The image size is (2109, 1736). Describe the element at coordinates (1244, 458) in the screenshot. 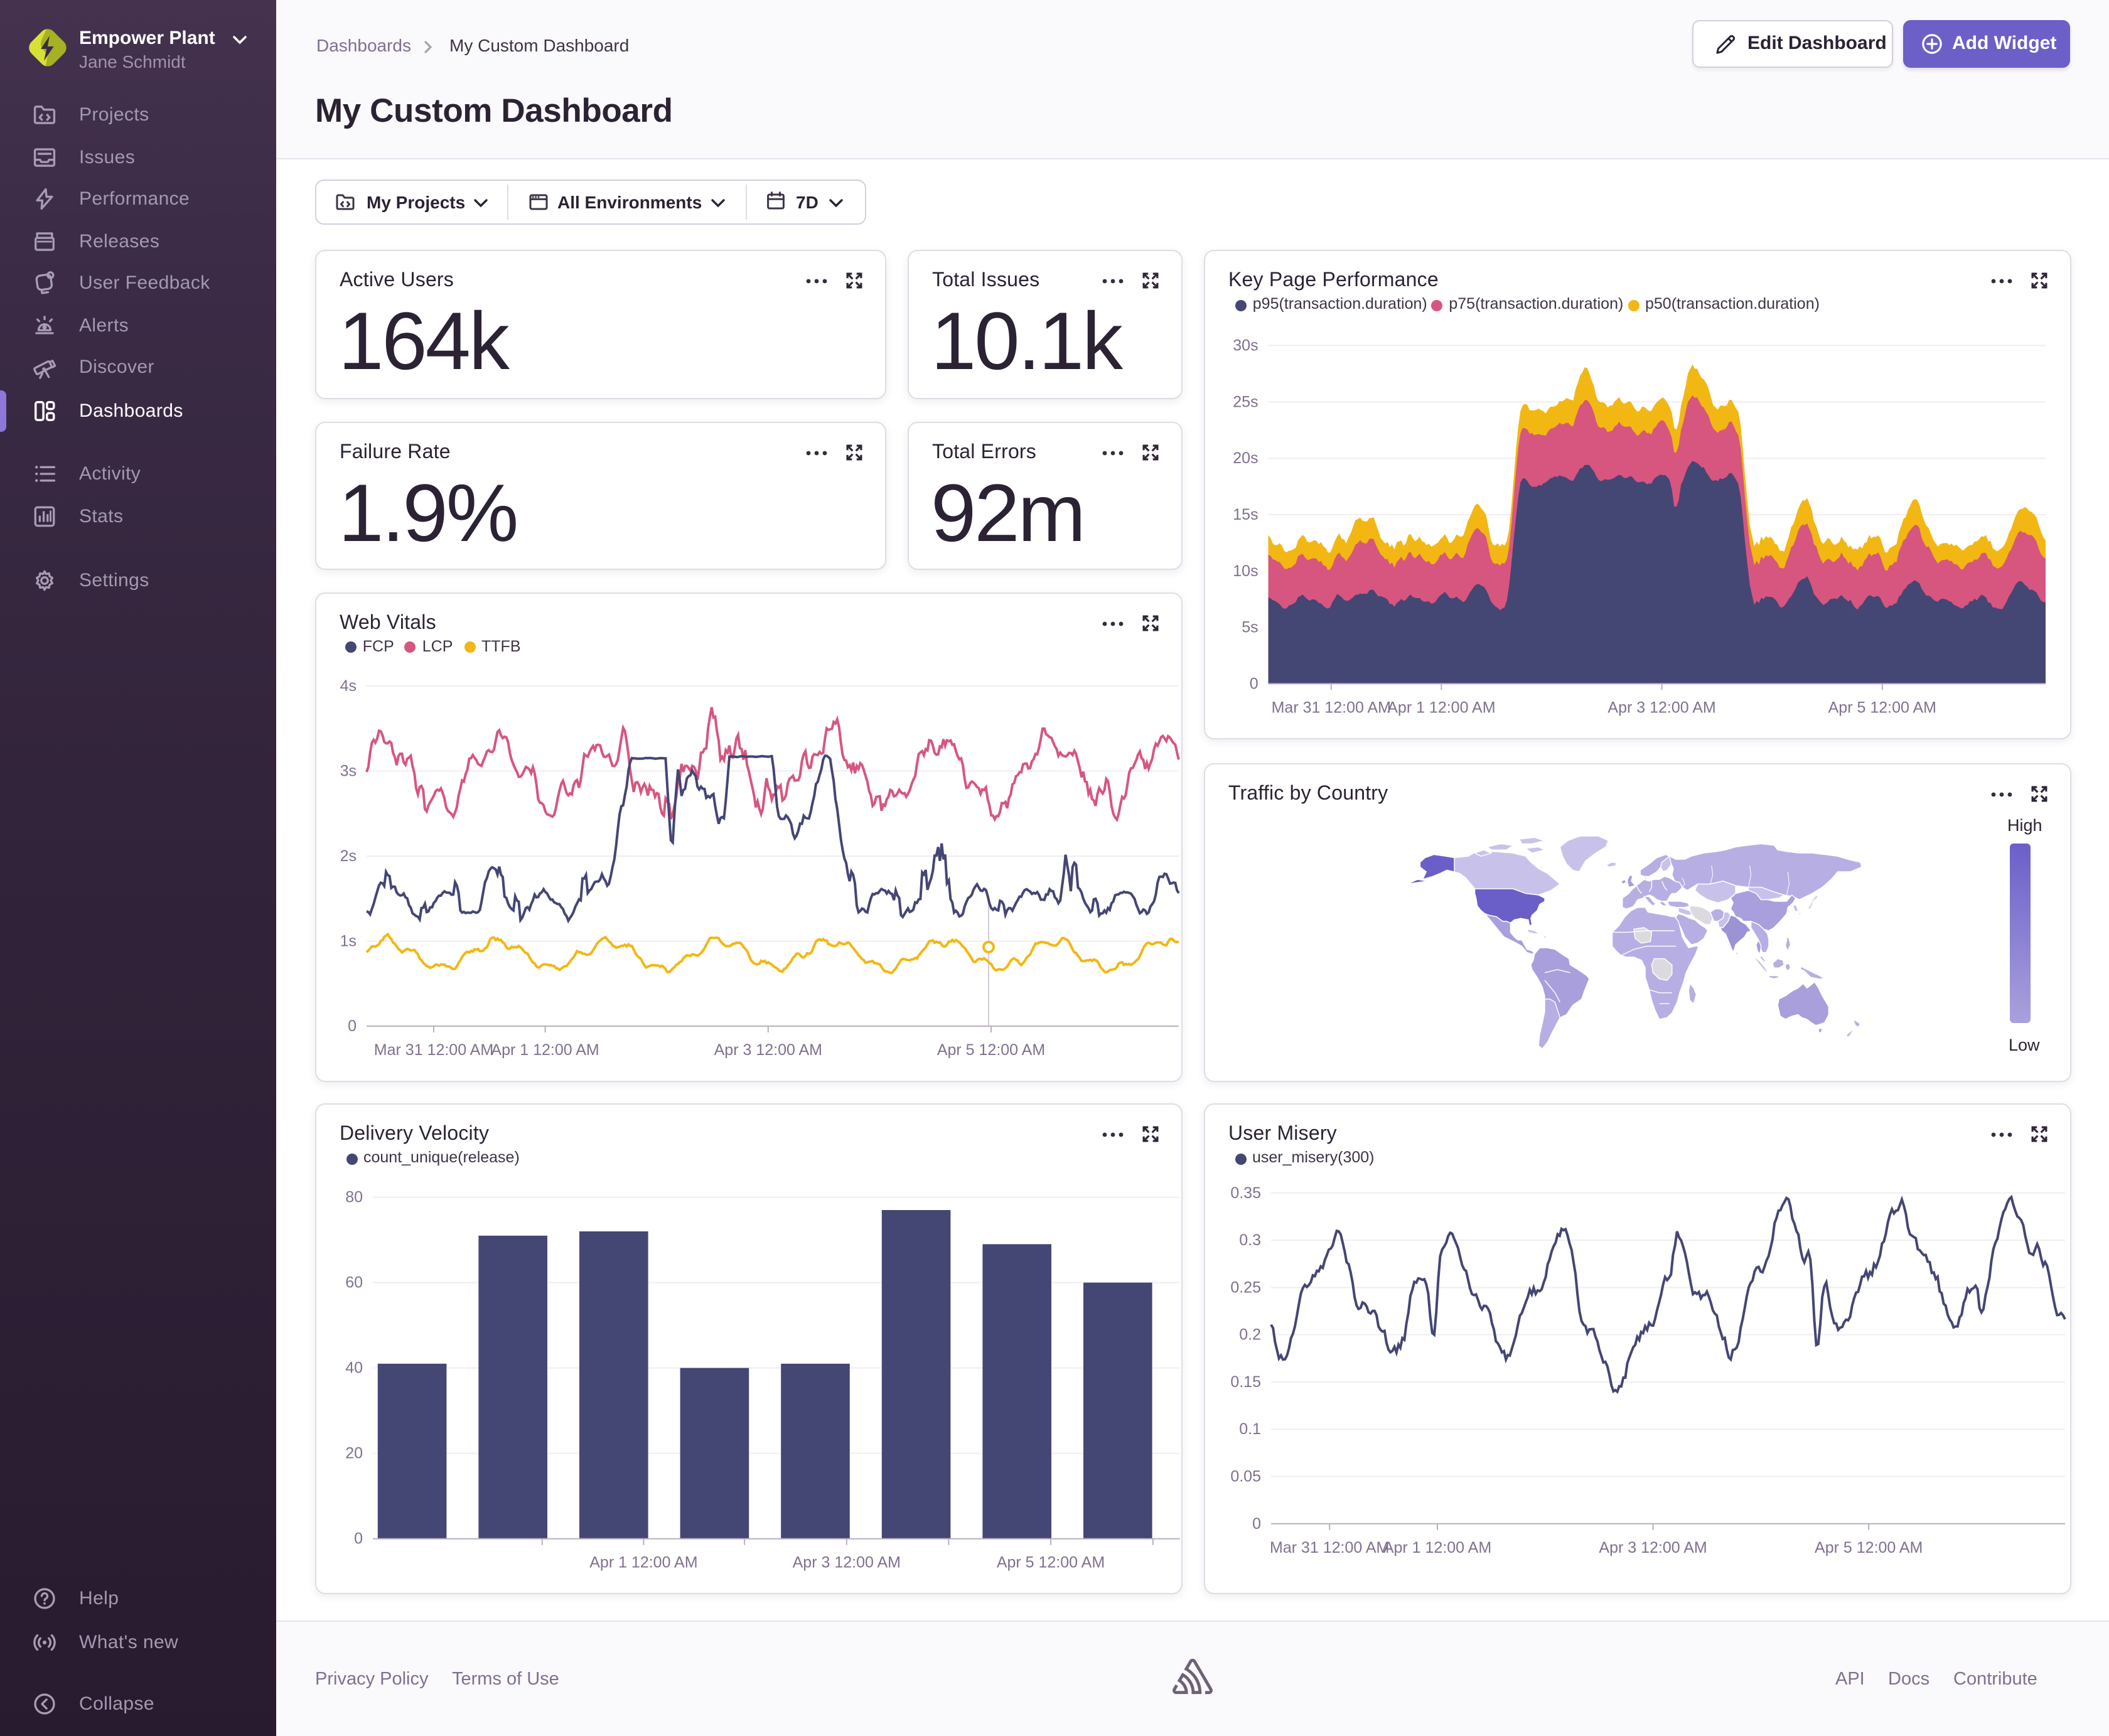

I see `svg-text: 20s` at that location.